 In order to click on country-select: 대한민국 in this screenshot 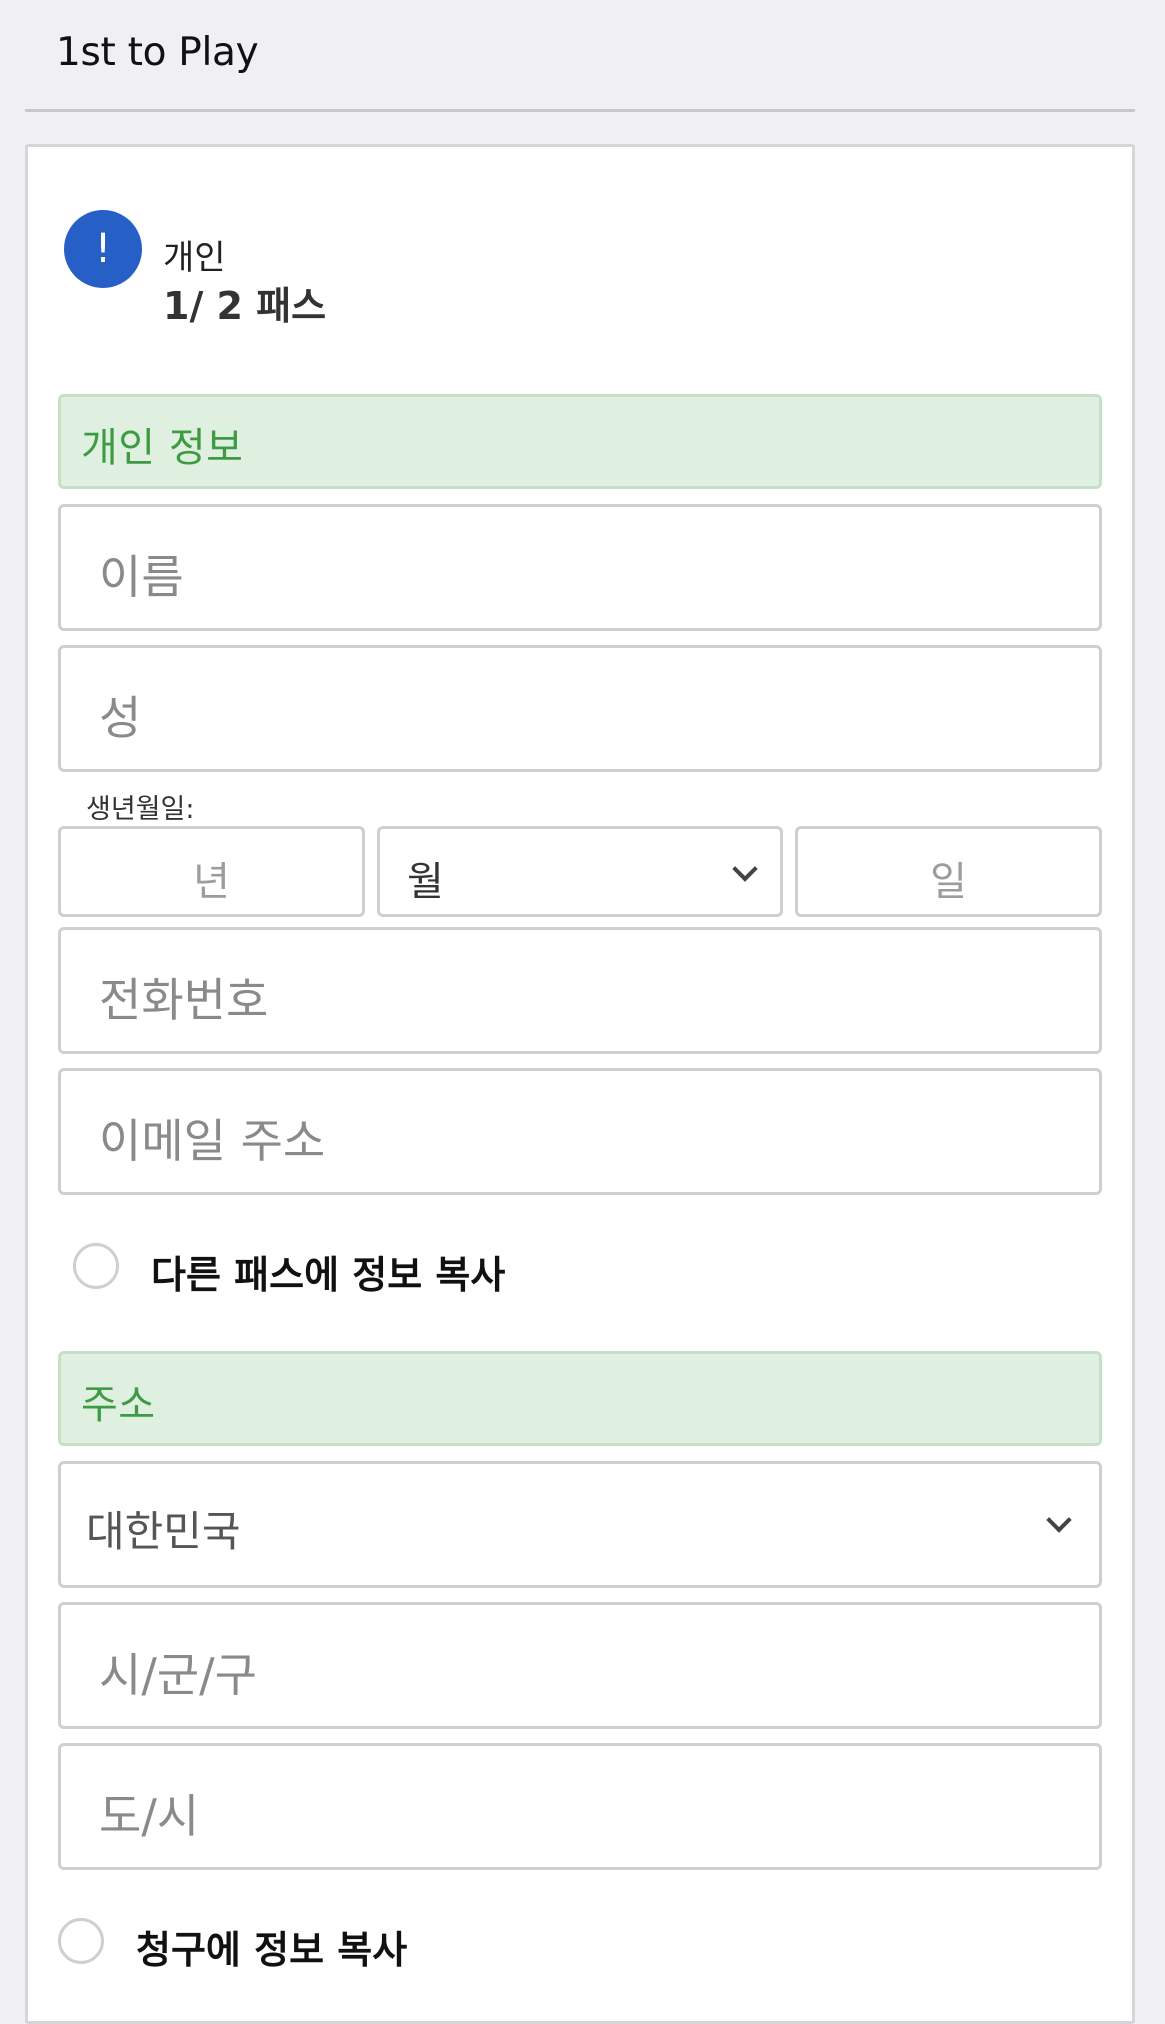, I will do `click(580, 1524)`.